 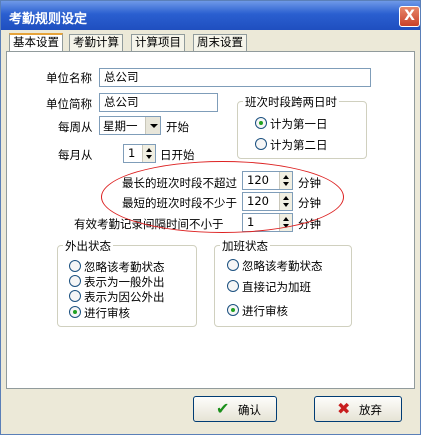 What do you see at coordinates (88, 246) in the screenshot?
I see `out-status-group-title: 外出状态` at bounding box center [88, 246].